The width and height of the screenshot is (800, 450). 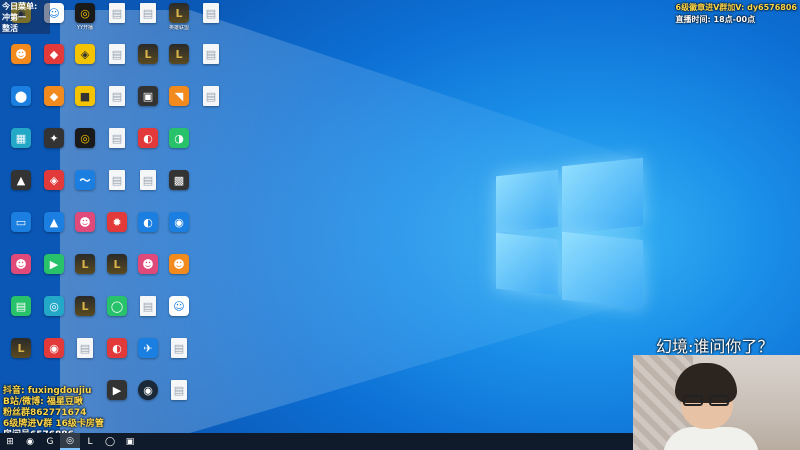 I want to click on app-icon: ✈, so click(x=148, y=348).